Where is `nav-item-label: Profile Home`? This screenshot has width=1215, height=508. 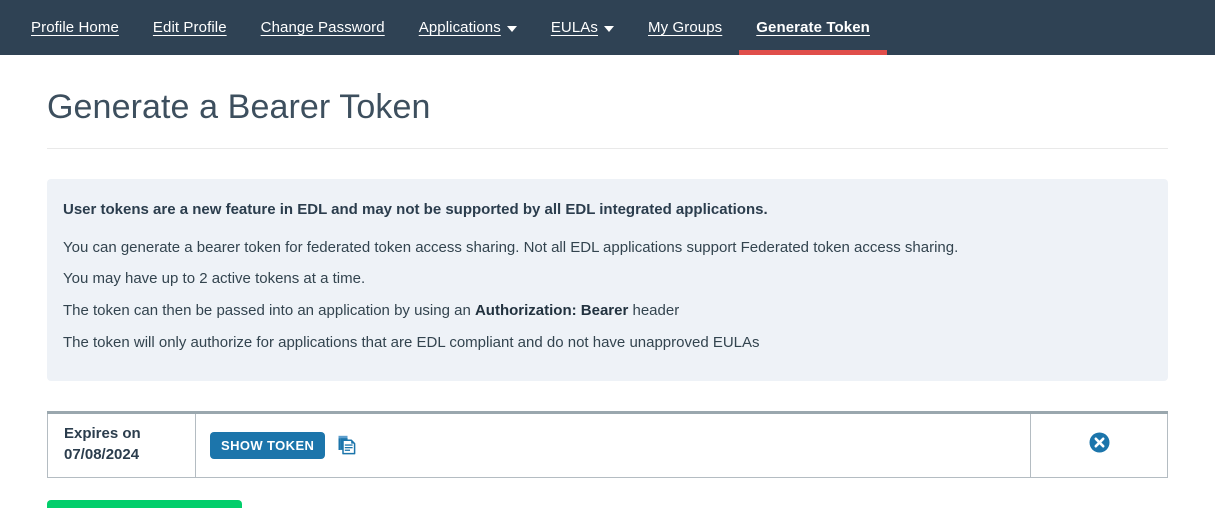 nav-item-label: Profile Home is located at coordinates (75, 27).